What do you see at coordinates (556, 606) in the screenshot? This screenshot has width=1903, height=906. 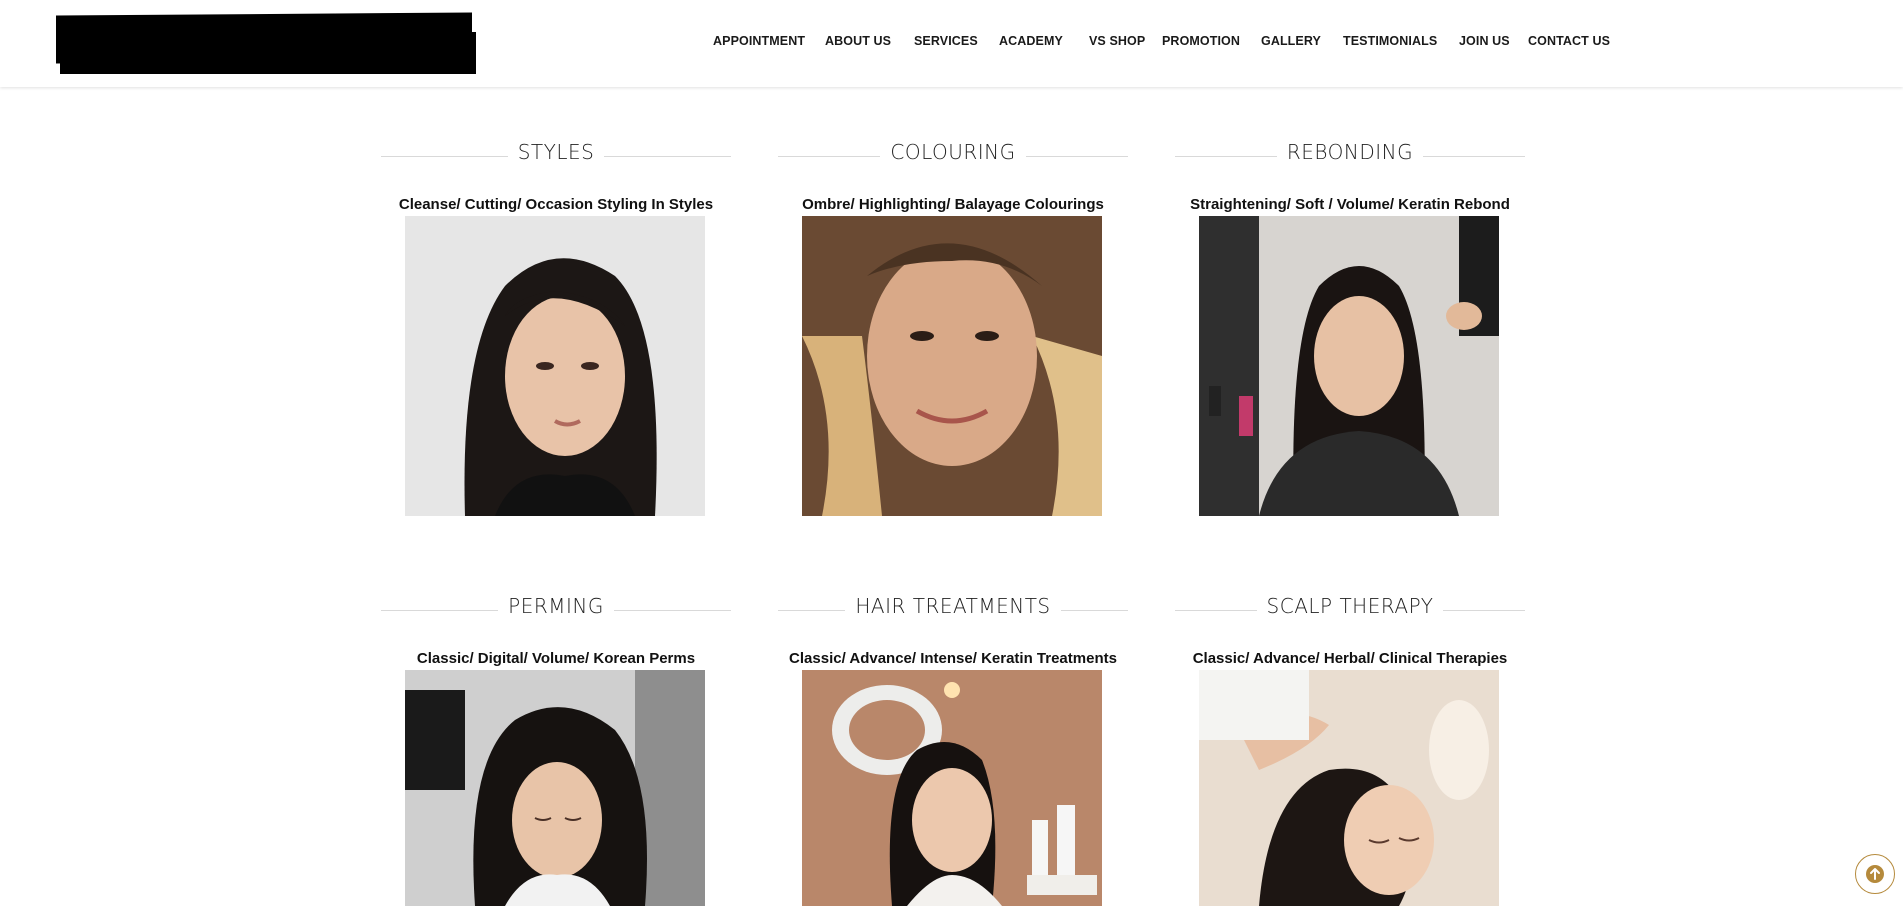 I see `service-title: PERMING` at bounding box center [556, 606].